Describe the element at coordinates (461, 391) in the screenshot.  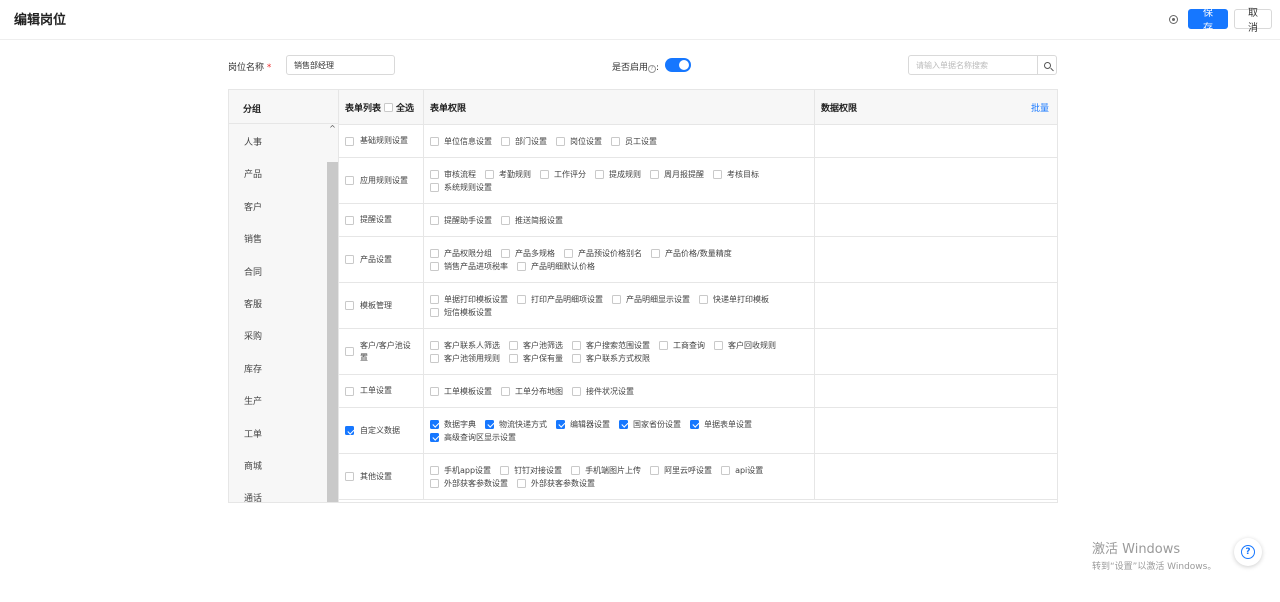
I see `permission-option: 工单模板设置` at that location.